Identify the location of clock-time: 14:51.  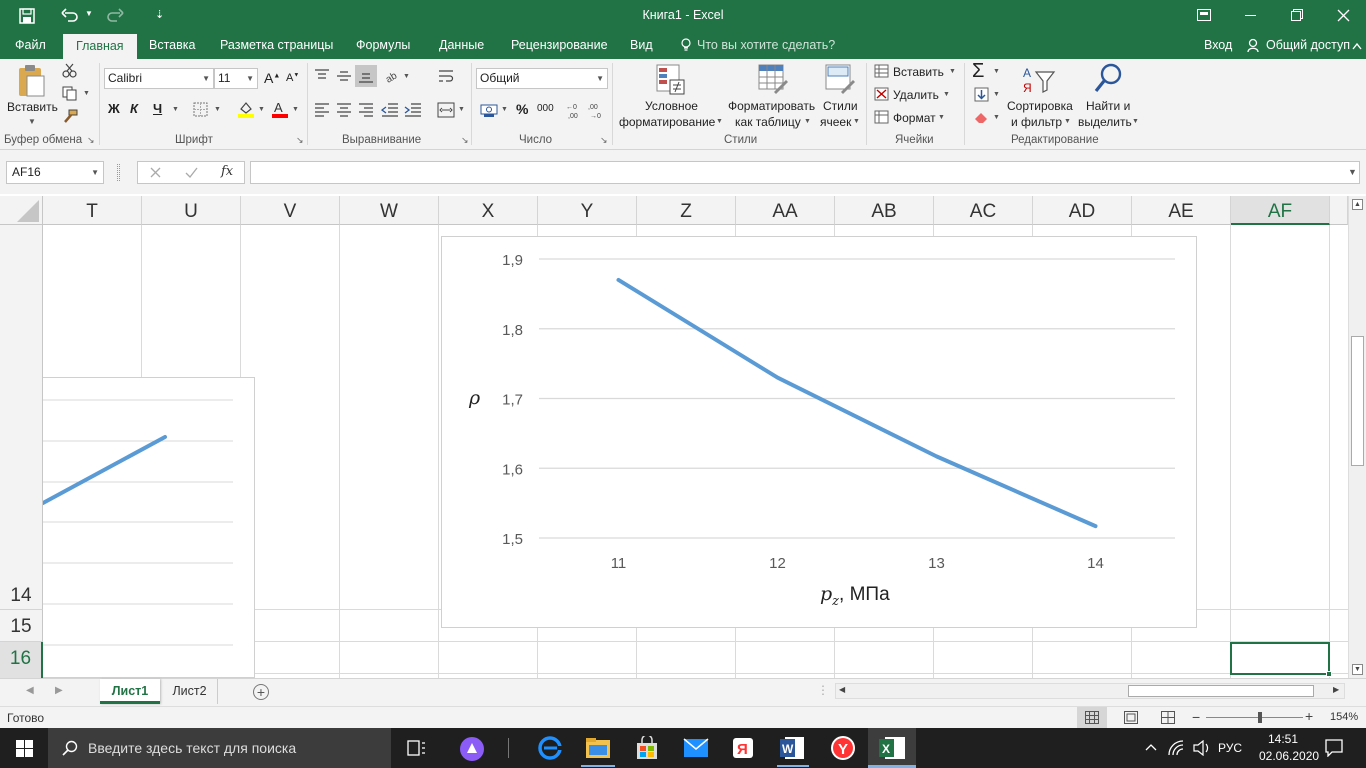
(1283, 739).